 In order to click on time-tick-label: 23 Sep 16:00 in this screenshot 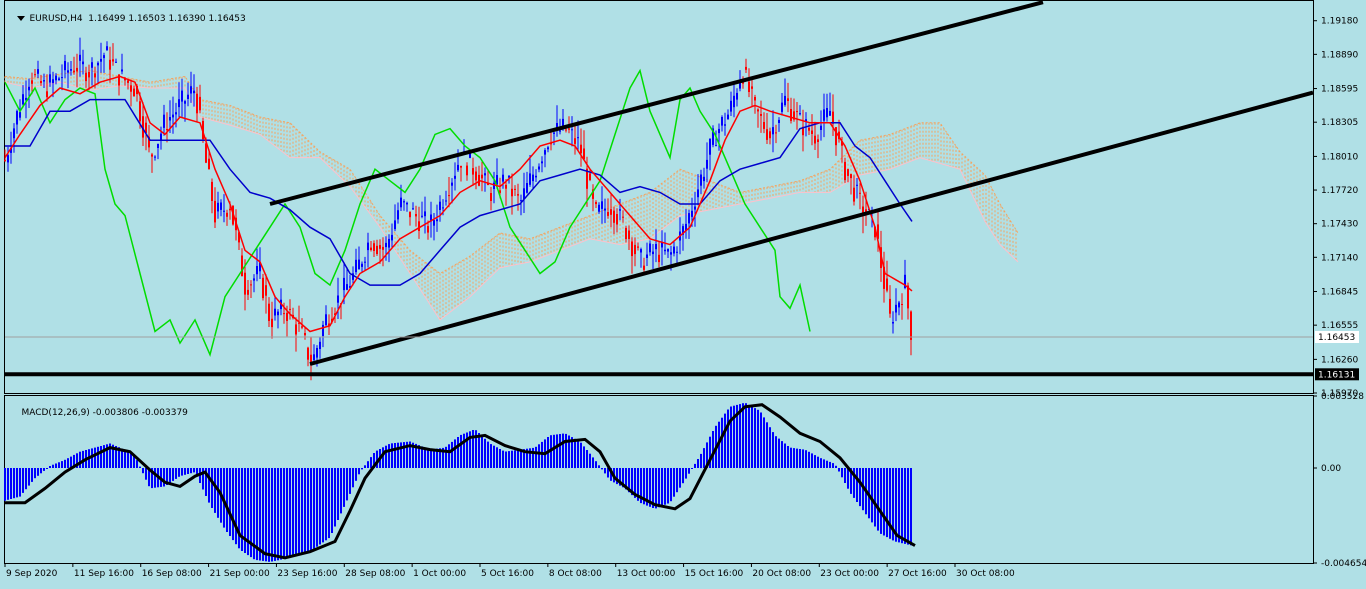, I will do `click(307, 574)`.